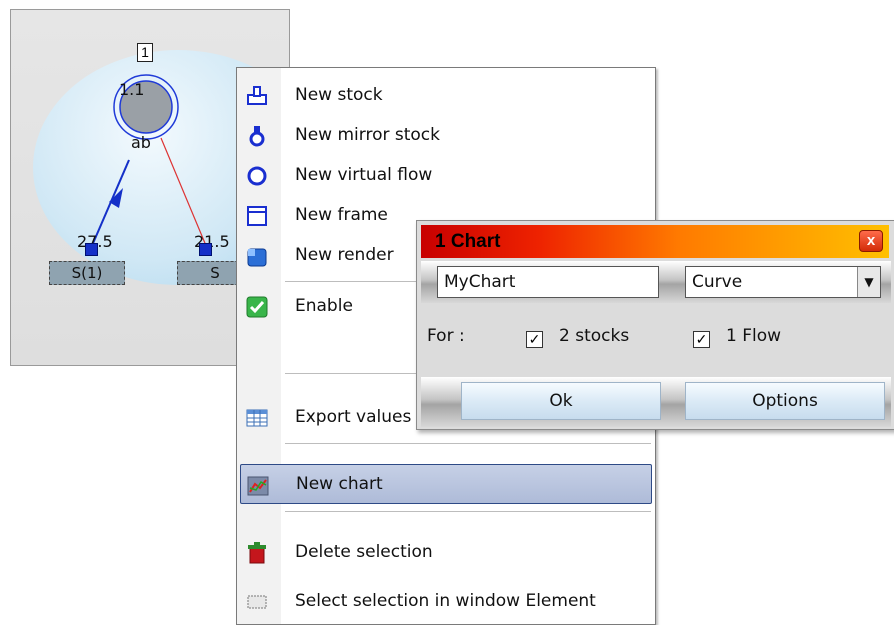 The width and height of the screenshot is (894, 625). I want to click on enable-check-icon, so click(257, 307).